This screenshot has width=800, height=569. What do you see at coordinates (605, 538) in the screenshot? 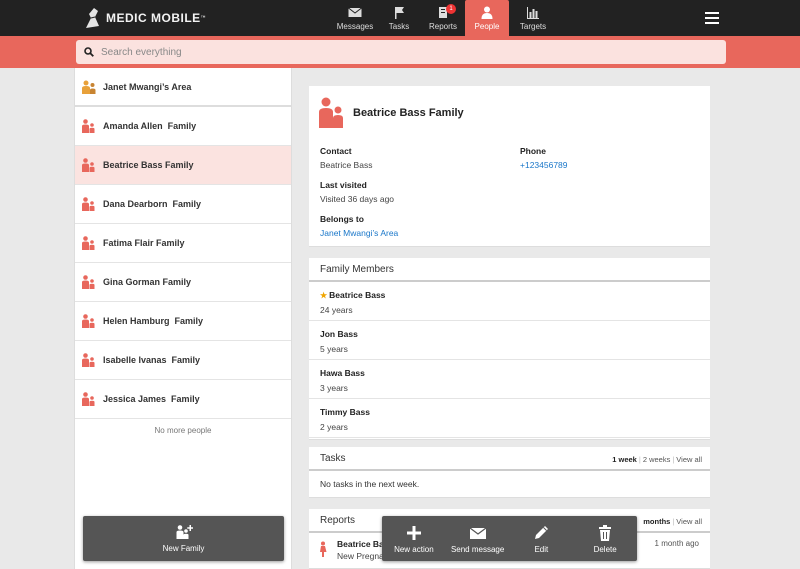
I see `delete-button: Delete` at bounding box center [605, 538].